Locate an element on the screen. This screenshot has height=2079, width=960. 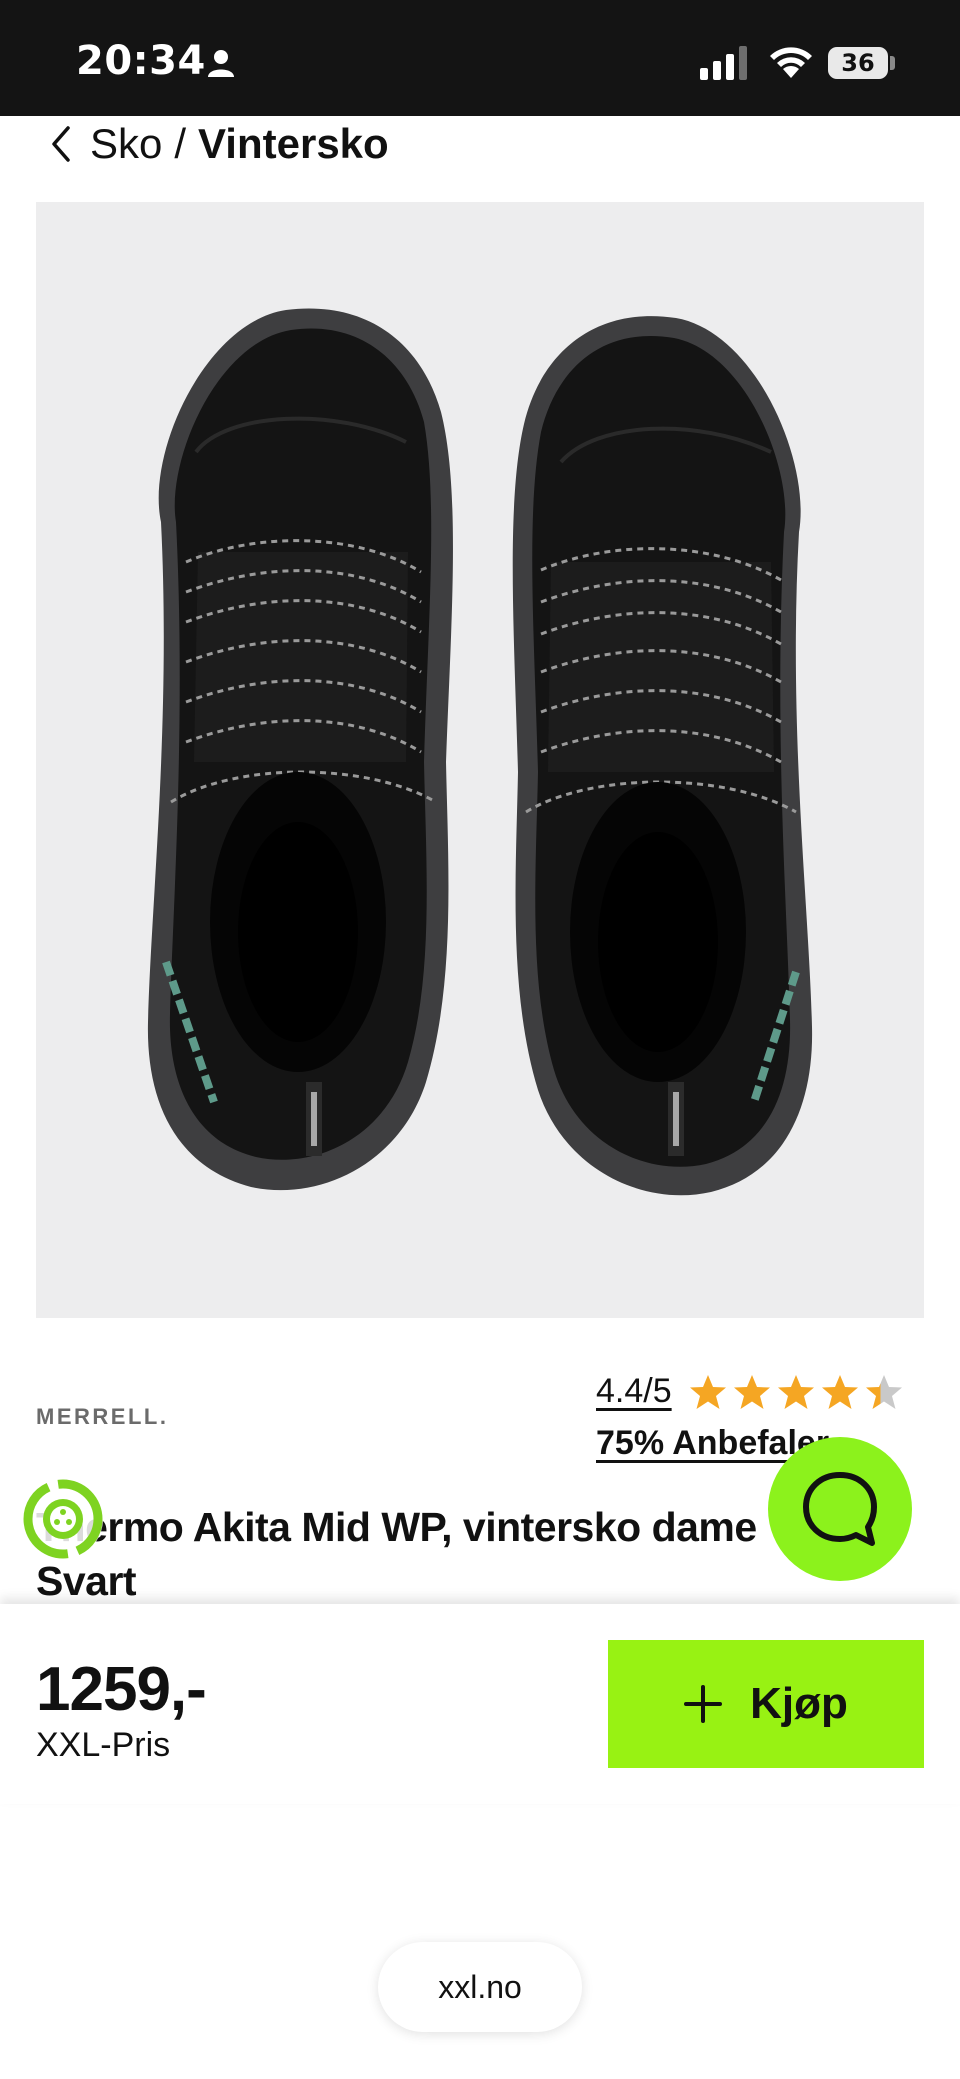
chat-bubble-icon is located at coordinates (840, 1509).